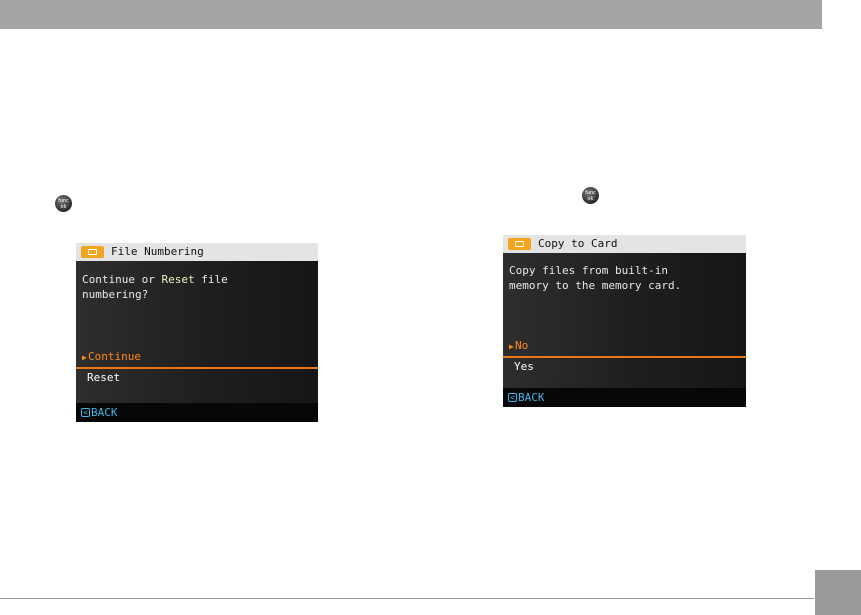 Image resolution: width=861 pixels, height=615 pixels. I want to click on screen-title-bar: File Numbering, so click(197, 252).